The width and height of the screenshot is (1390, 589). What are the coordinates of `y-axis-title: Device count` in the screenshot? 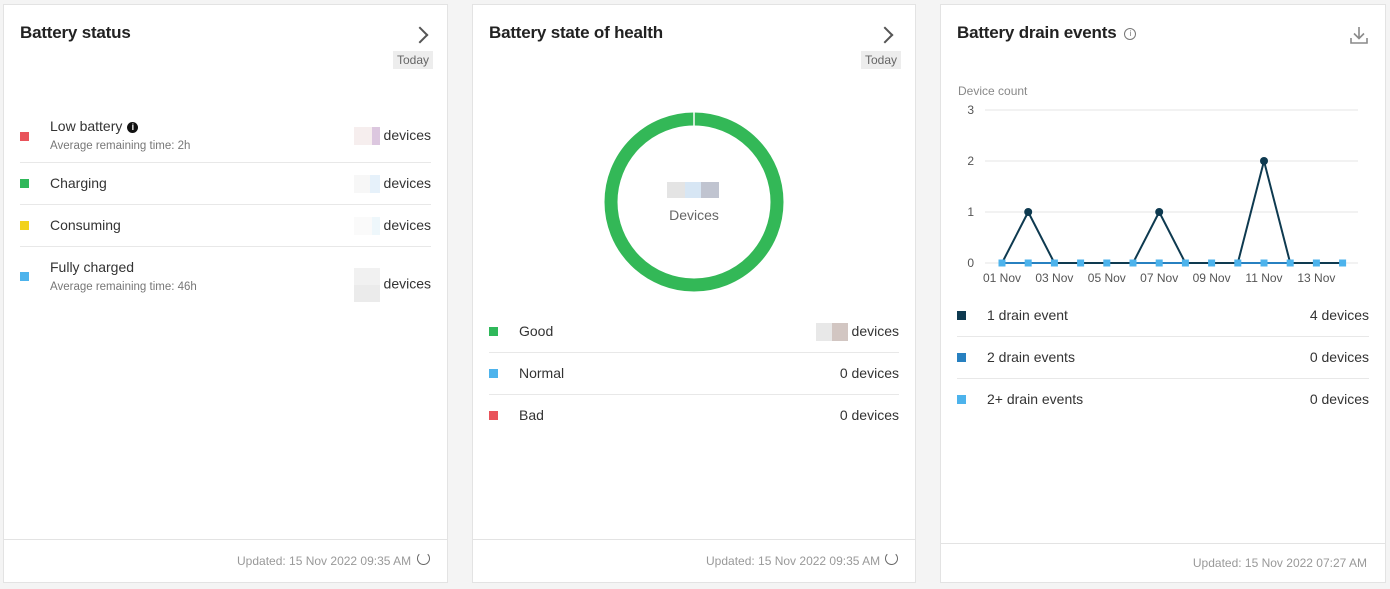 It's located at (993, 91).